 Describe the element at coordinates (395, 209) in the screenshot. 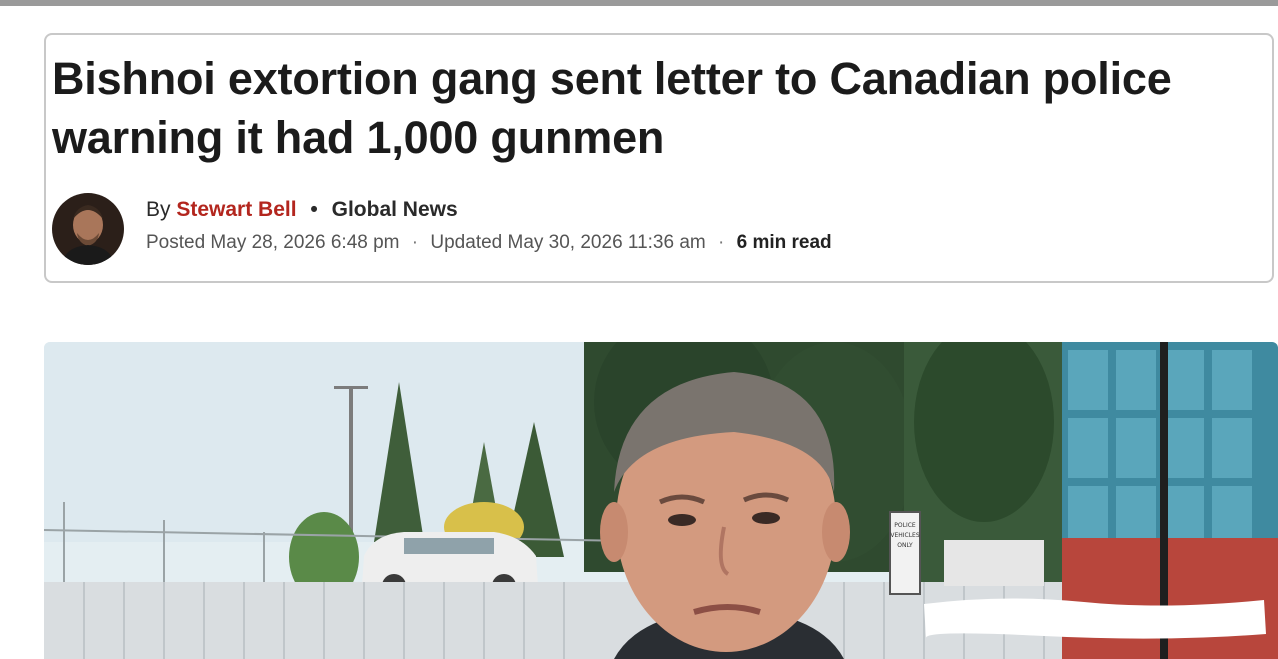

I see `publisher-link: Global News` at that location.